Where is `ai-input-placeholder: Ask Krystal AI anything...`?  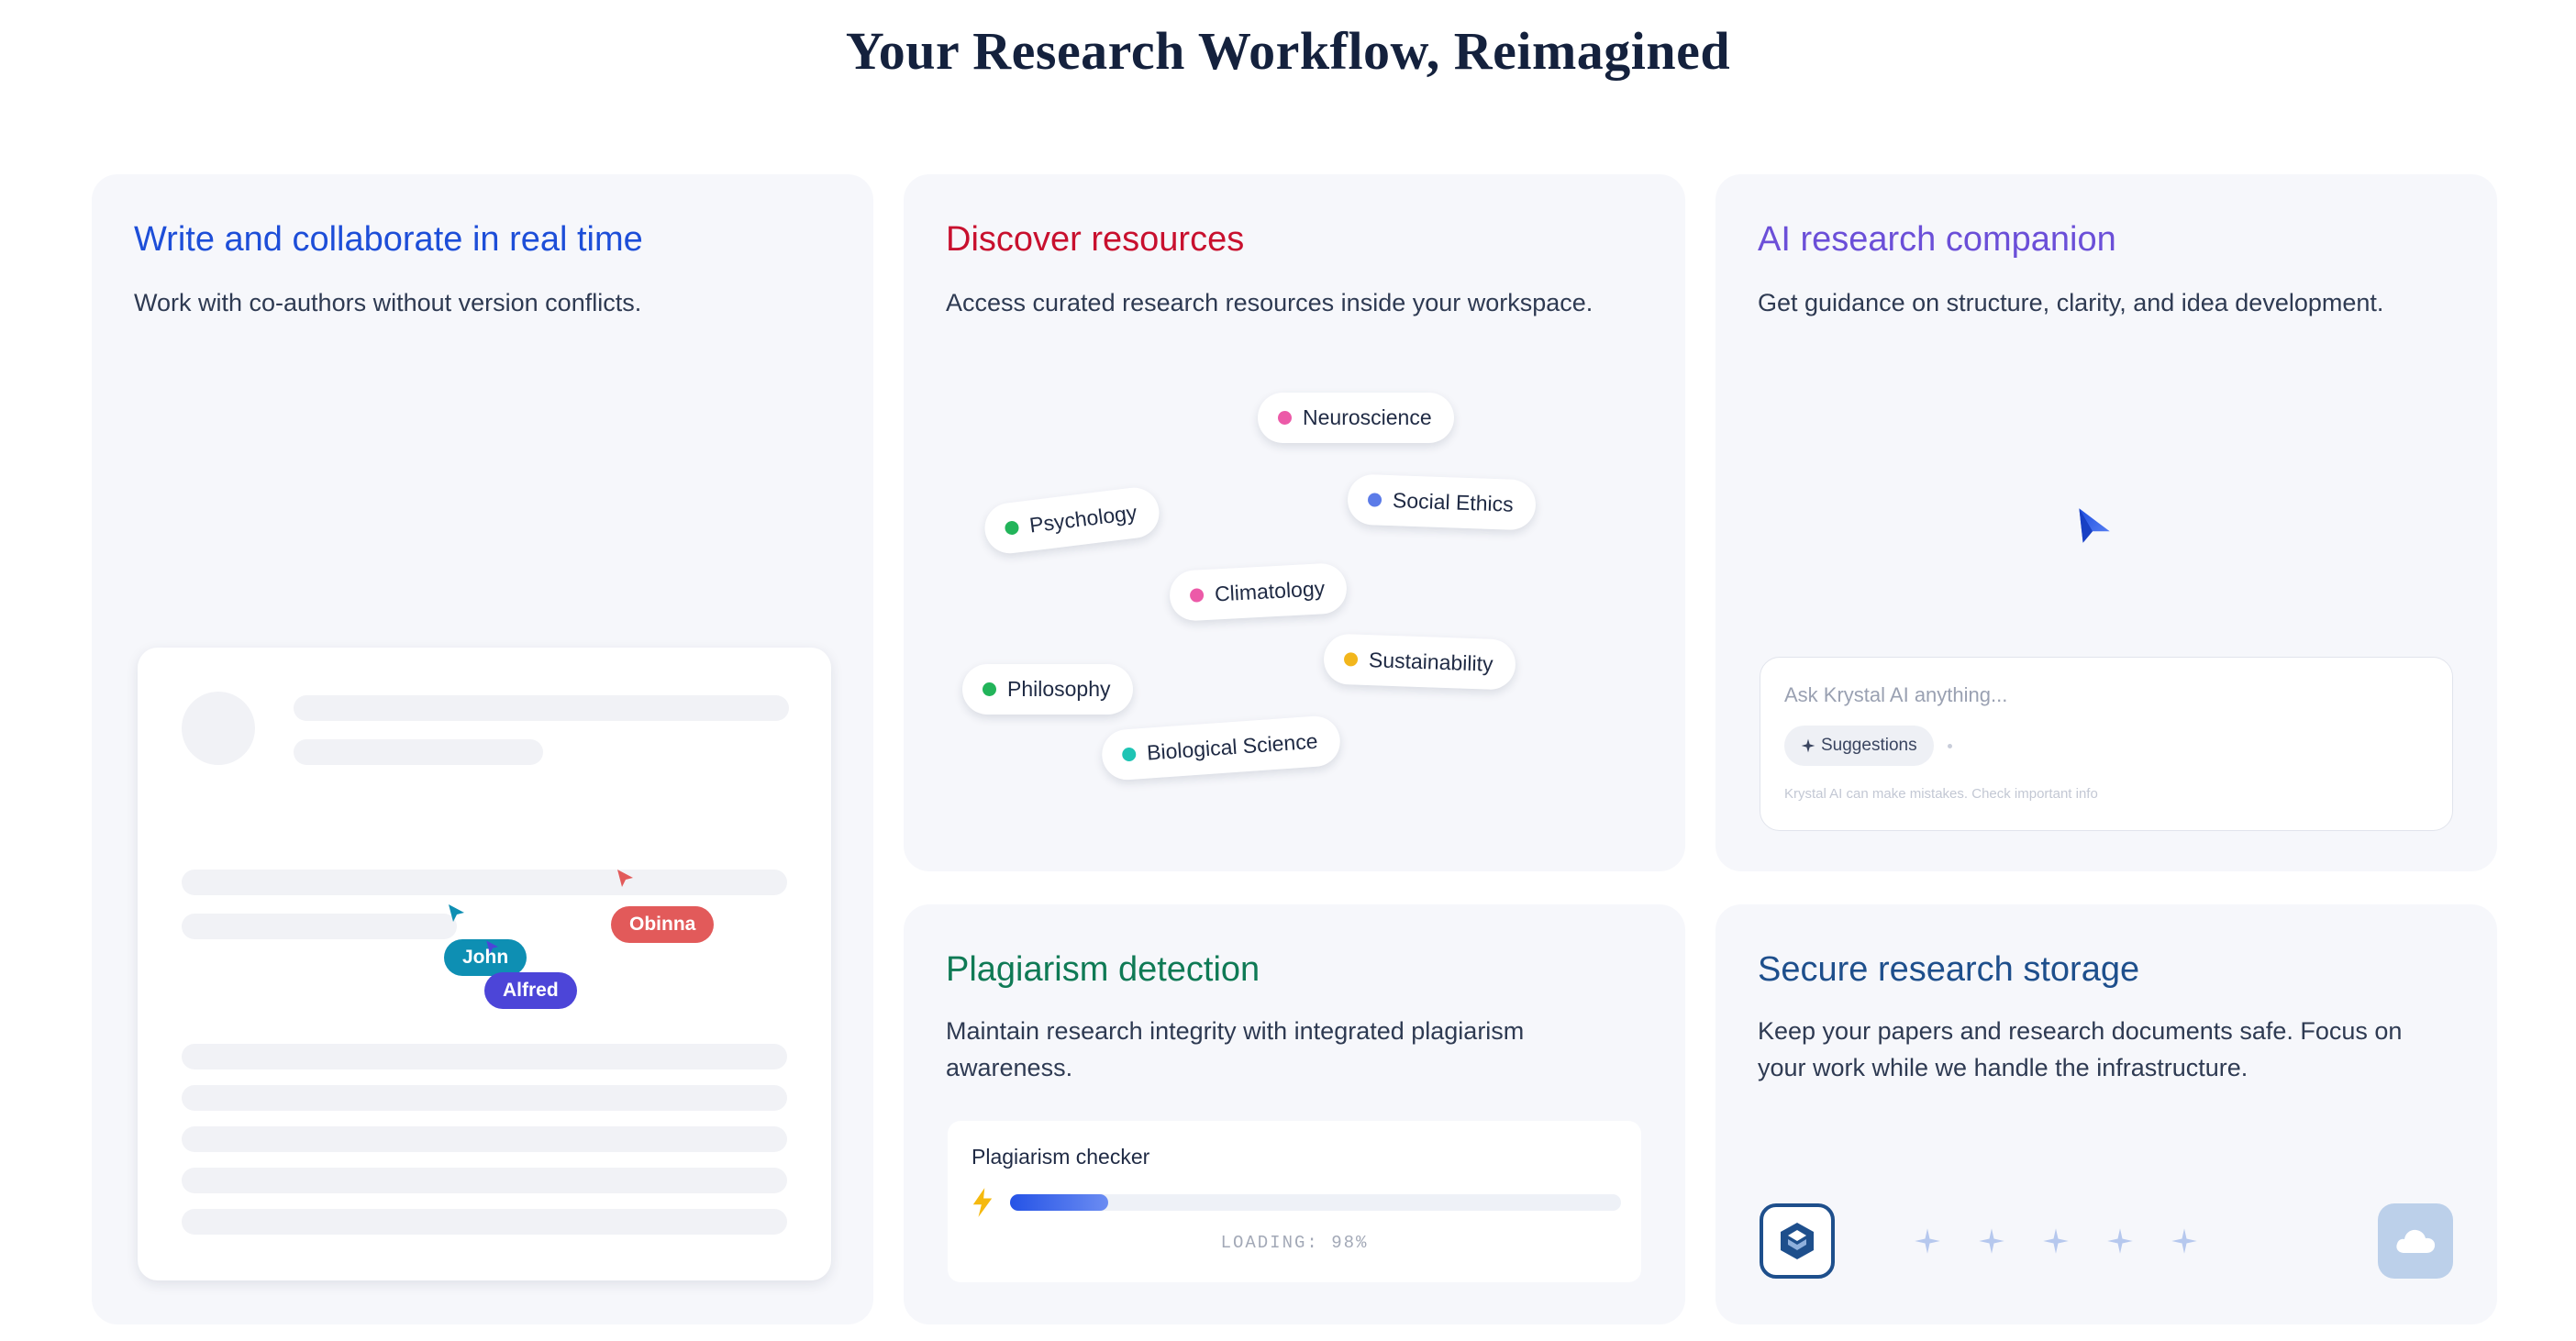 ai-input-placeholder: Ask Krystal AI anything... is located at coordinates (1896, 695).